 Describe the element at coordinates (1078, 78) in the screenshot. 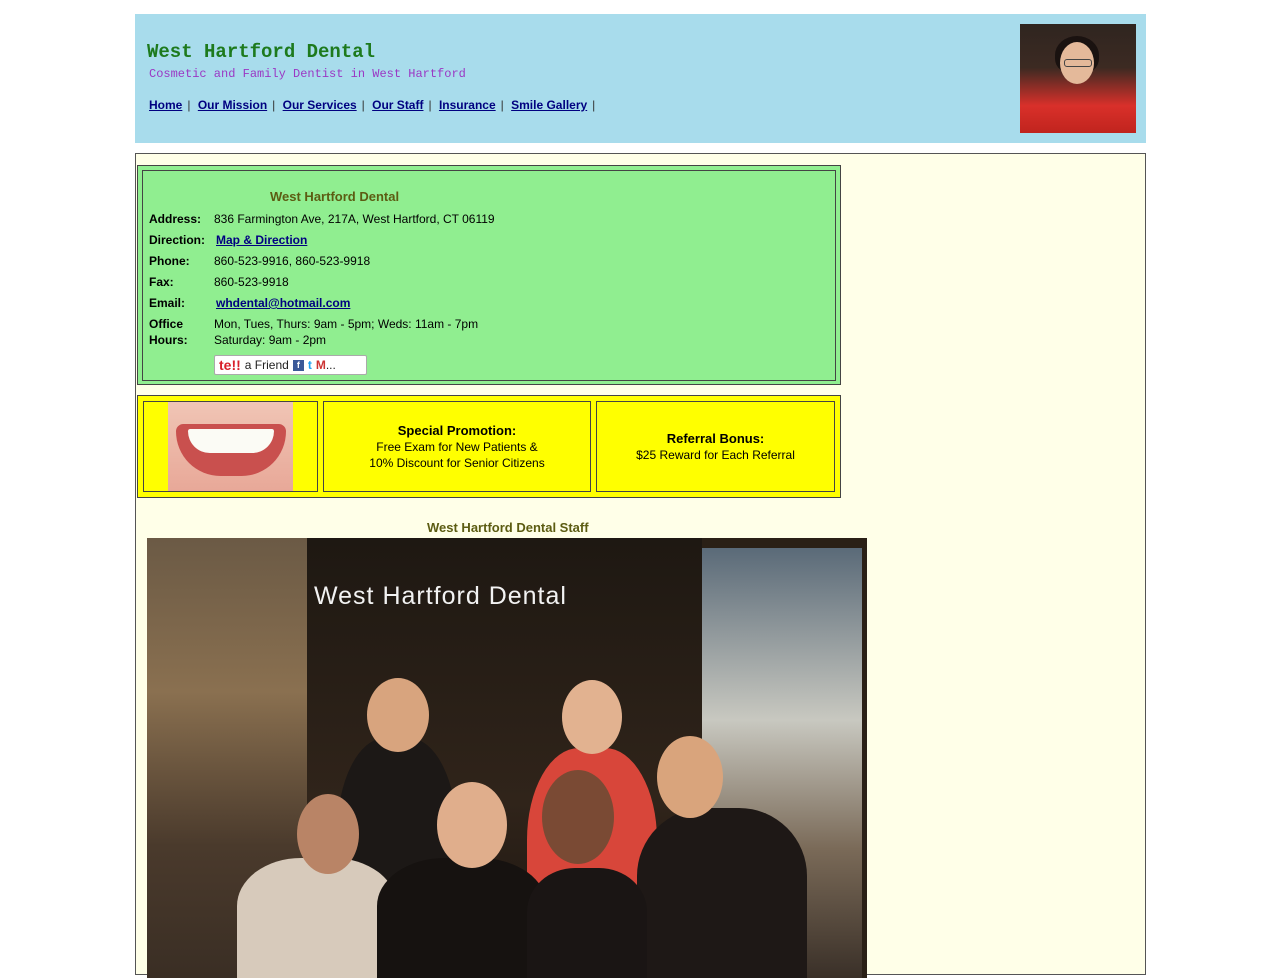

I see `dentist-photo` at that location.